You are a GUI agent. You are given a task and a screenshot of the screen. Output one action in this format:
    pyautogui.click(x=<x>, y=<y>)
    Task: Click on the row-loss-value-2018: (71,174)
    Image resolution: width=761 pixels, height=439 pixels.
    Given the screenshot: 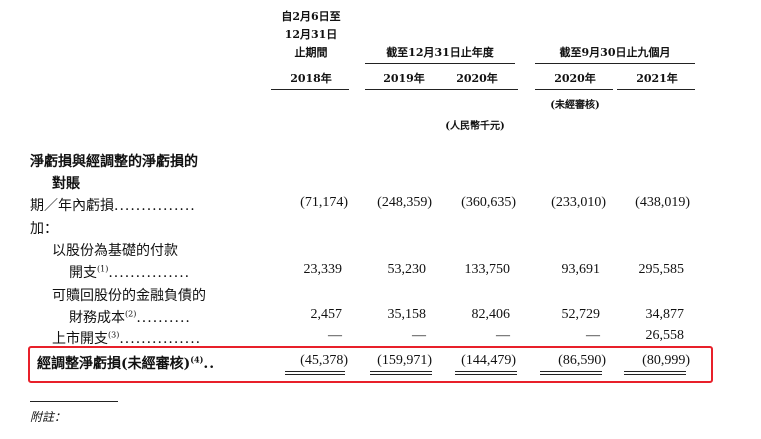 What is the action you would take?
    pyautogui.click(x=324, y=202)
    